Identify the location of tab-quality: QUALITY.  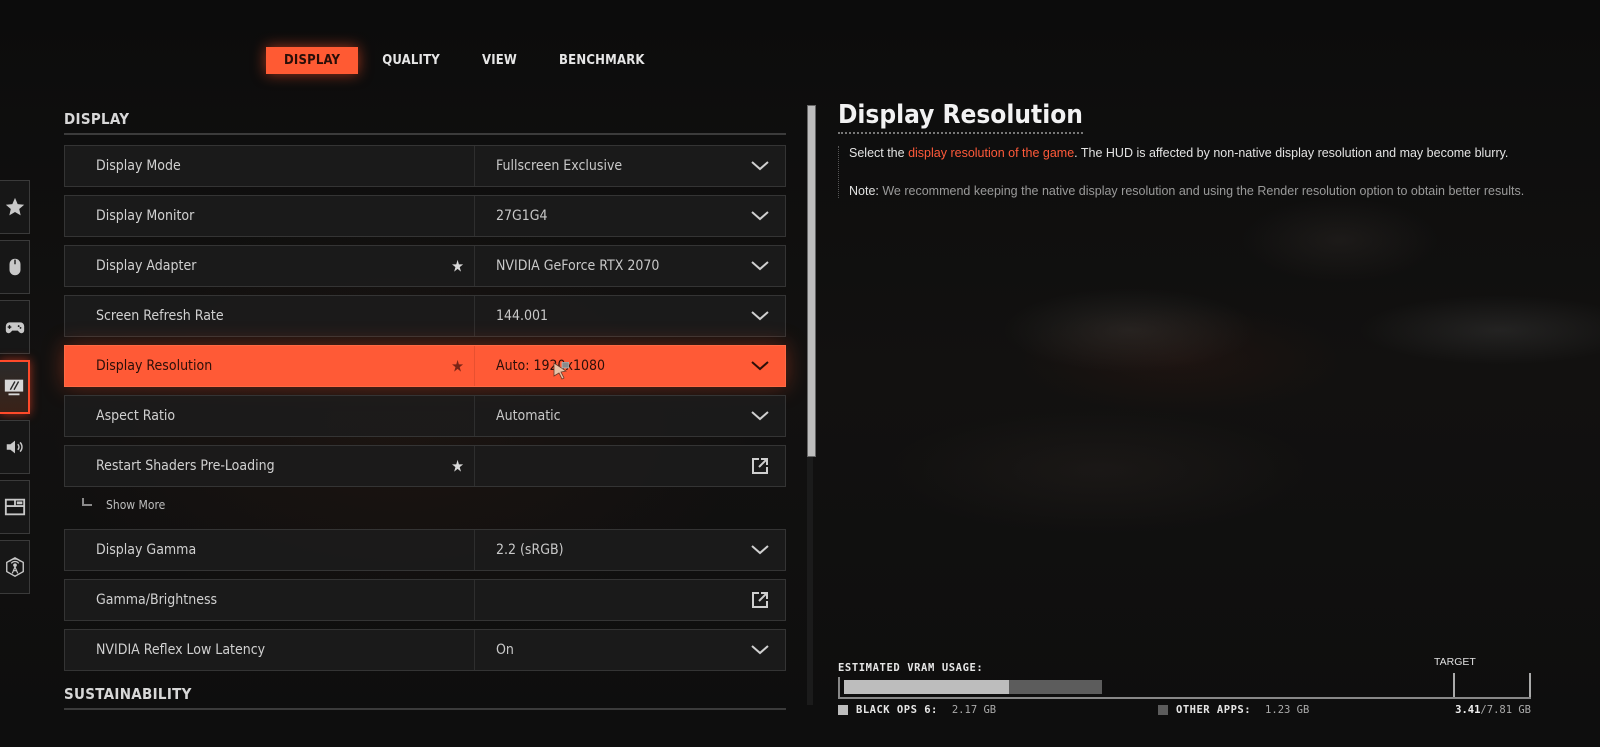
(411, 60).